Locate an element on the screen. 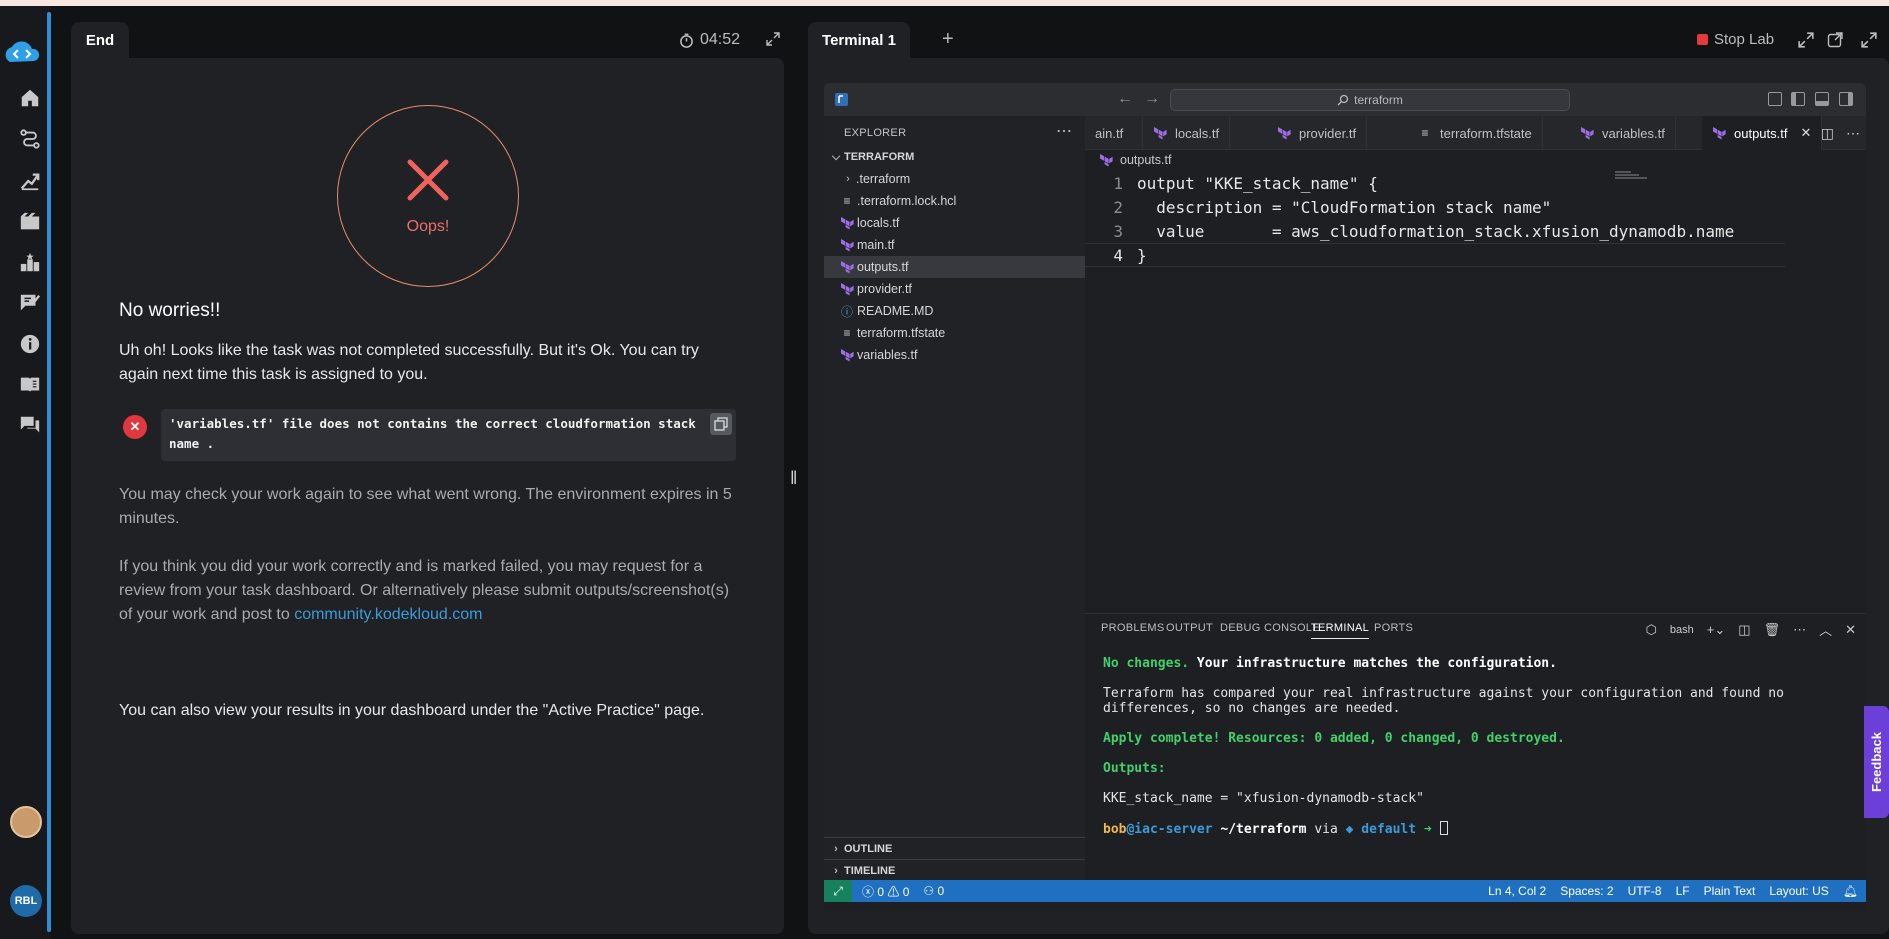  file-lines-icon: ≡ is located at coordinates (847, 201).